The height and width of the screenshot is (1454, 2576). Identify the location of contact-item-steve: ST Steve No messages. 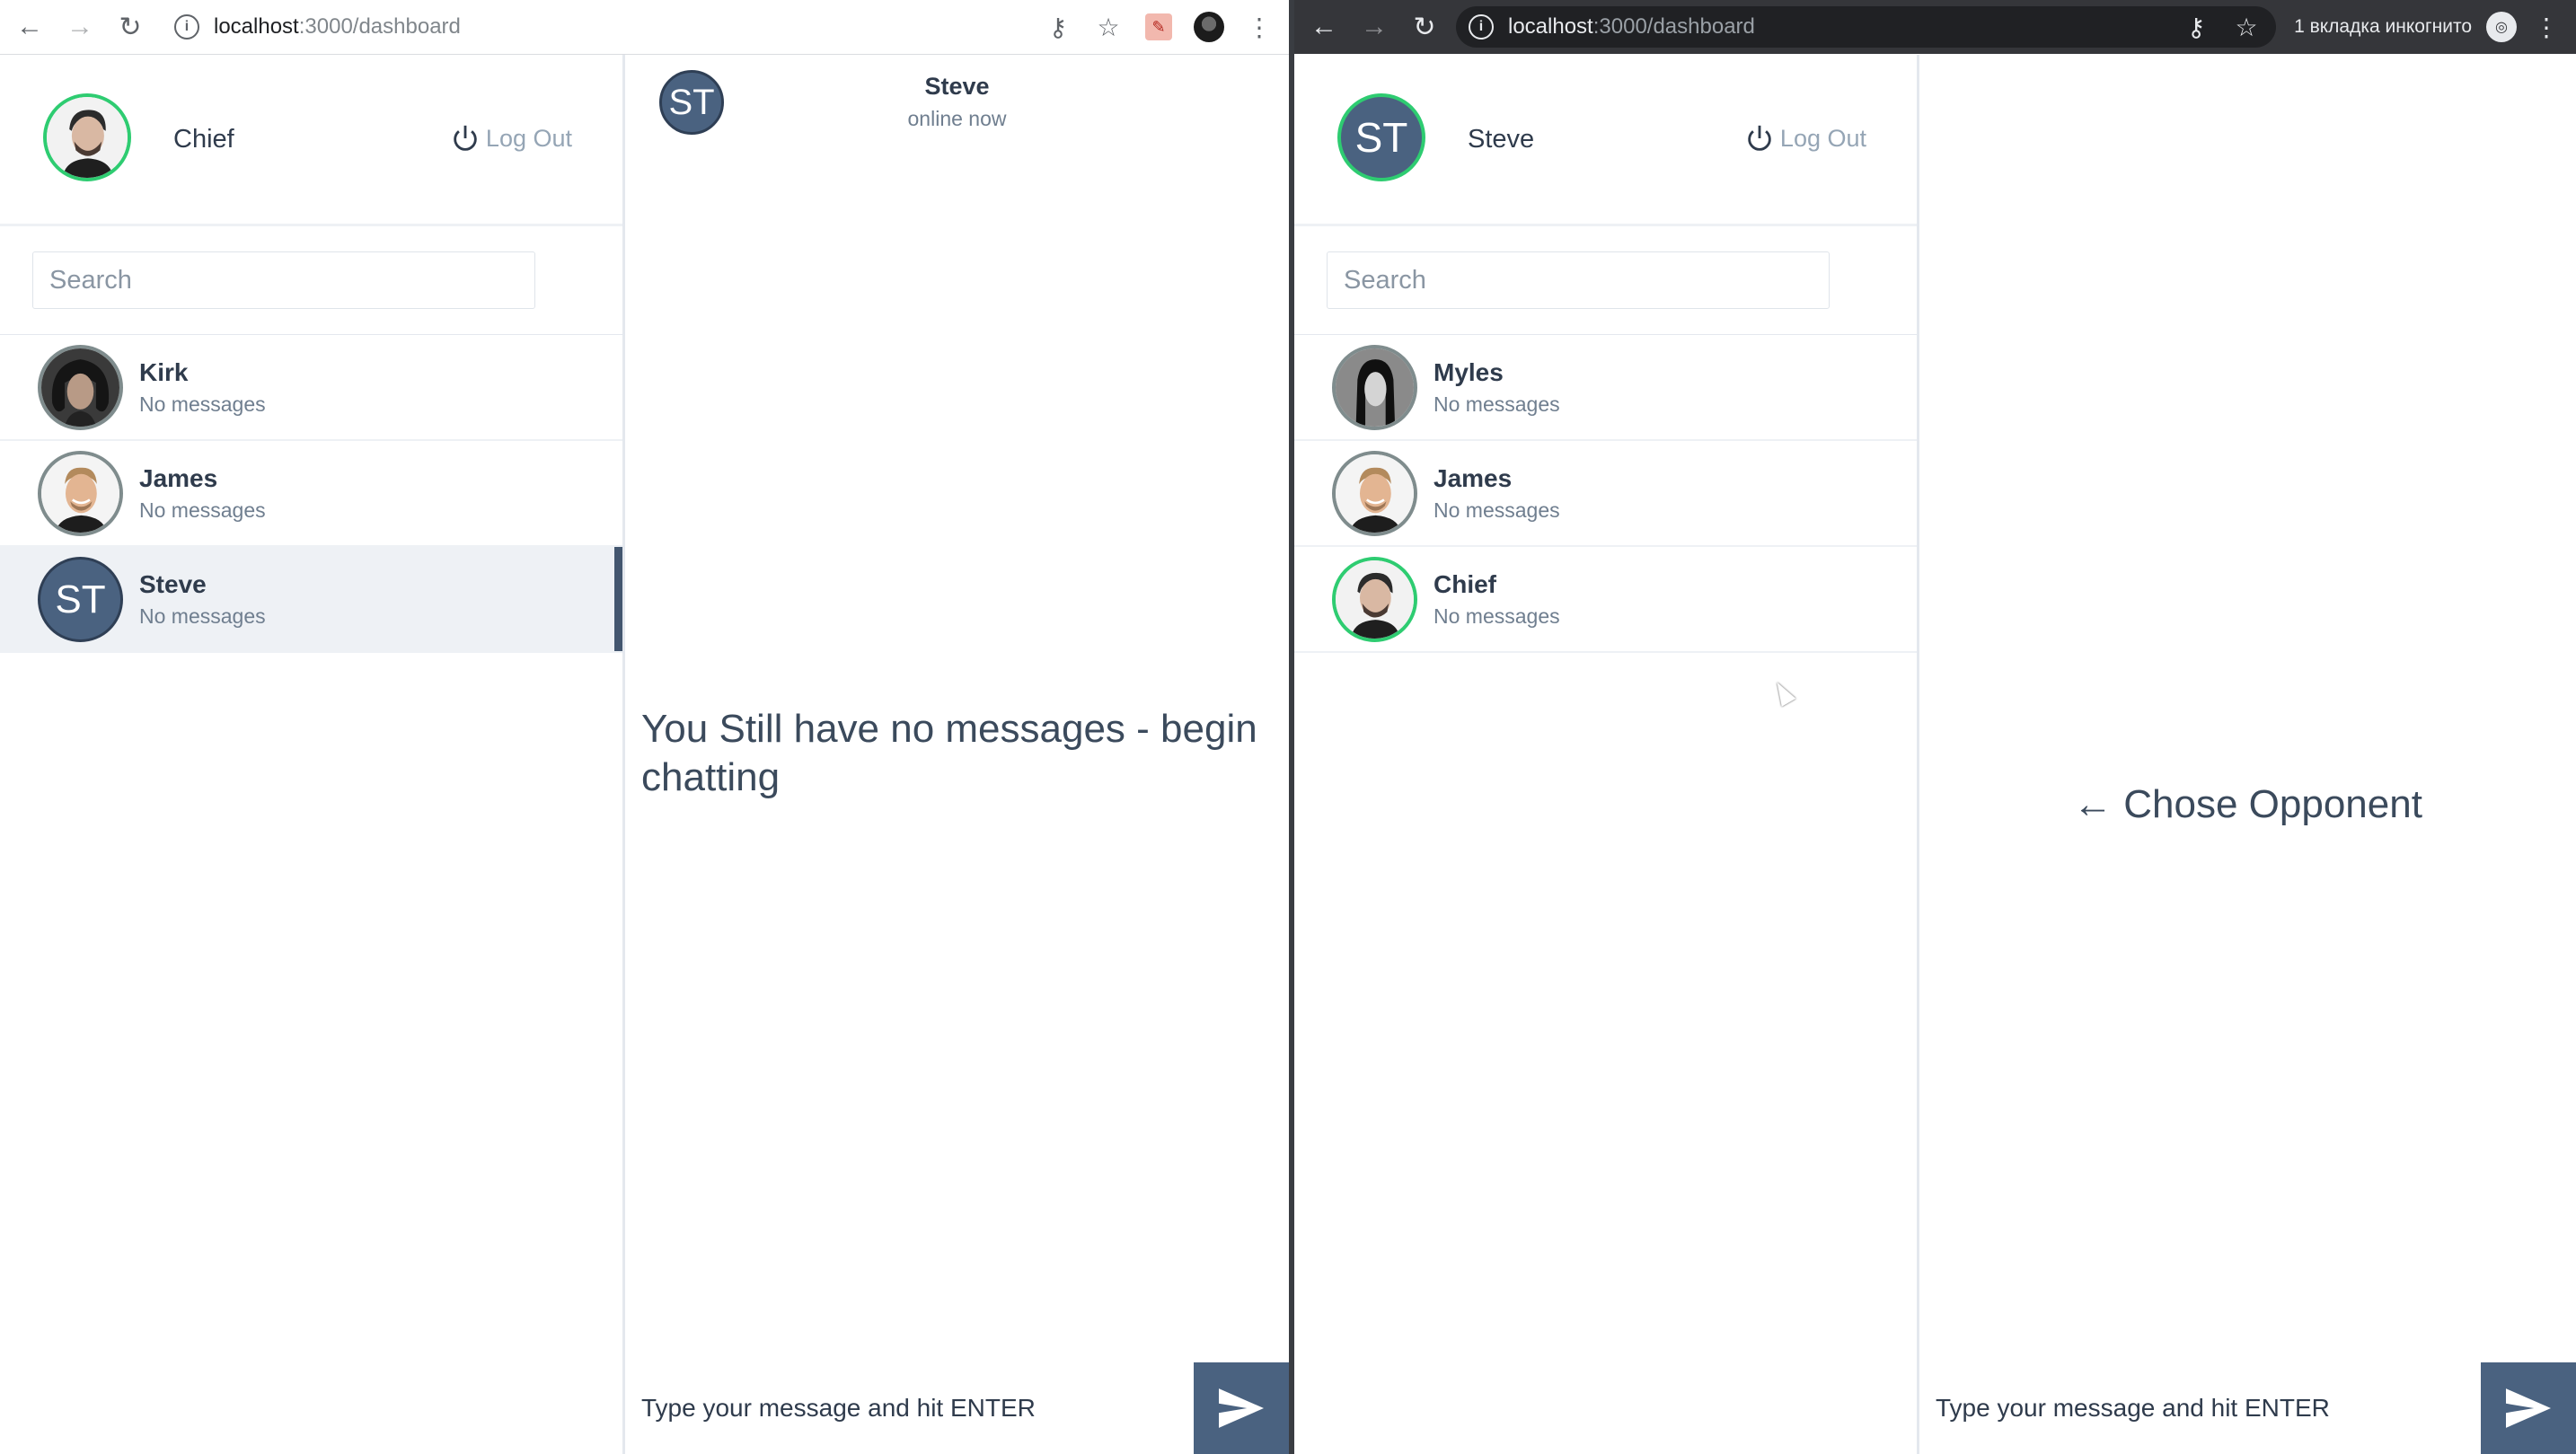
(311, 600).